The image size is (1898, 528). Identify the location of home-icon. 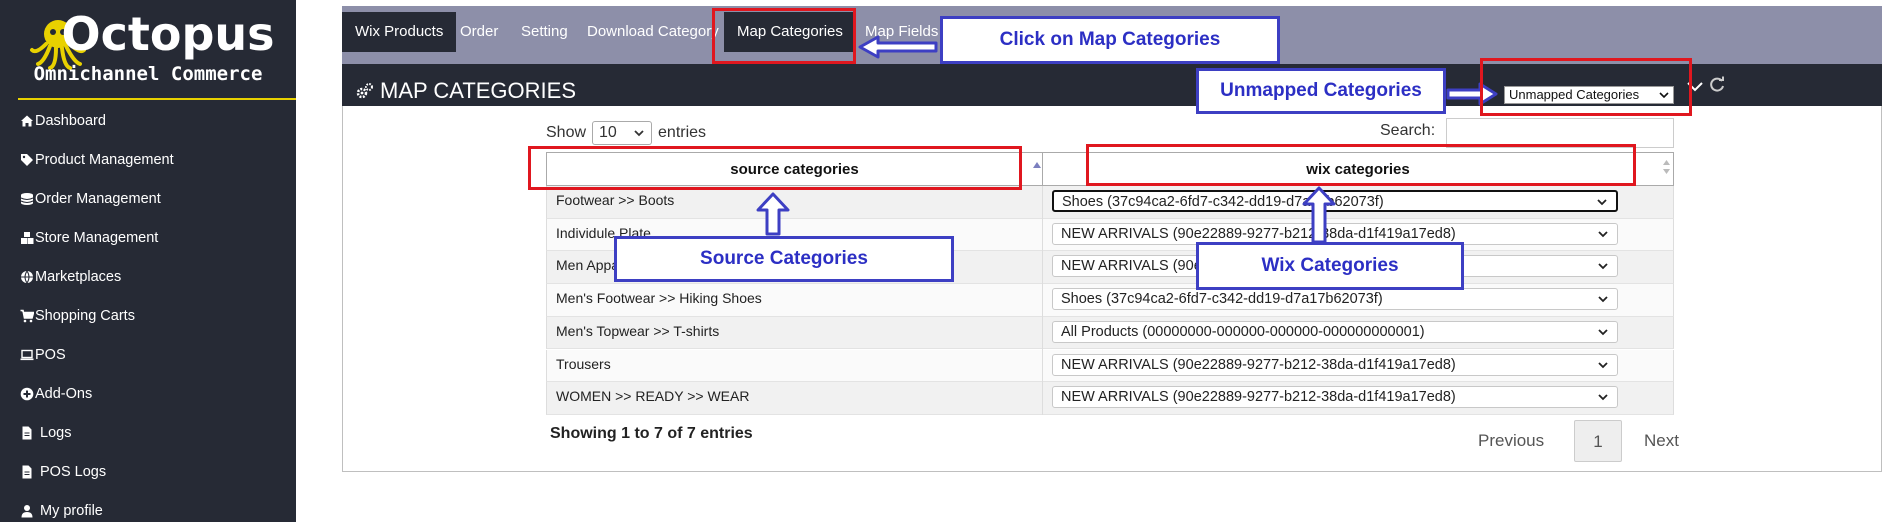
(27, 121).